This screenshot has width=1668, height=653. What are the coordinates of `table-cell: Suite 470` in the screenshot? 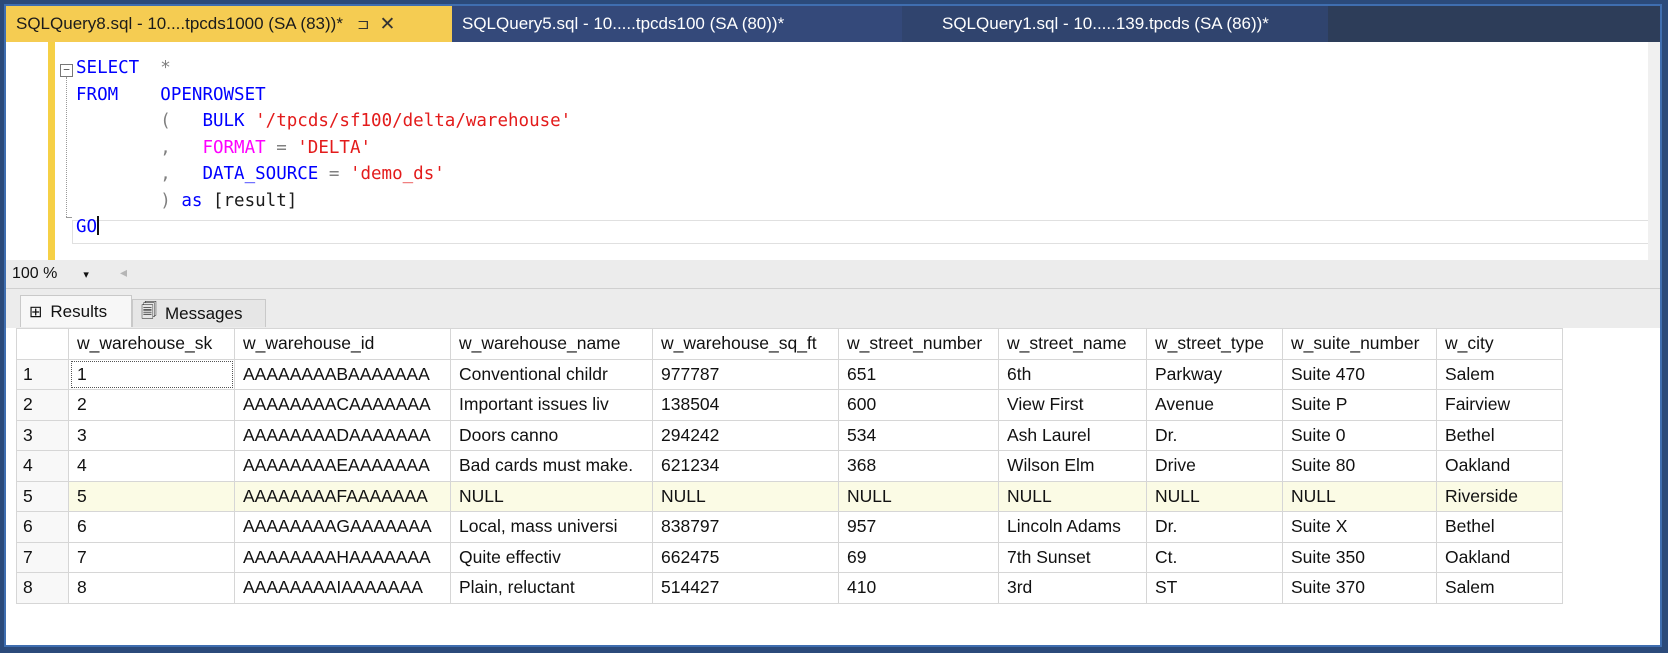 It's located at (1359, 374).